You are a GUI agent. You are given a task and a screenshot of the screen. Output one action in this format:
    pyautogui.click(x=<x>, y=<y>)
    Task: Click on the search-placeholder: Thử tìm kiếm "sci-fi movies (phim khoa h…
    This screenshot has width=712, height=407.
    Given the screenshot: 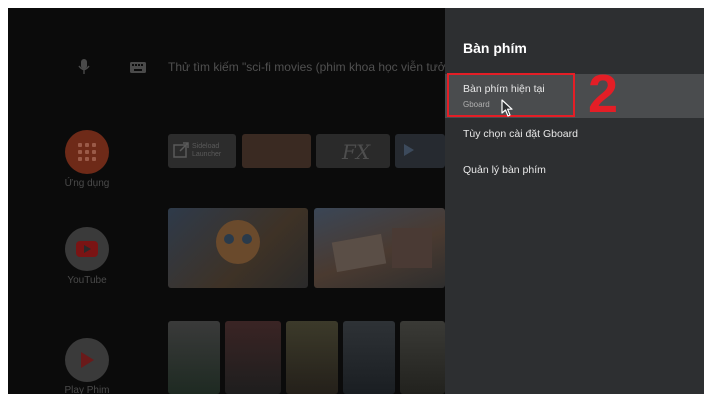 What is the action you would take?
    pyautogui.click(x=306, y=67)
    